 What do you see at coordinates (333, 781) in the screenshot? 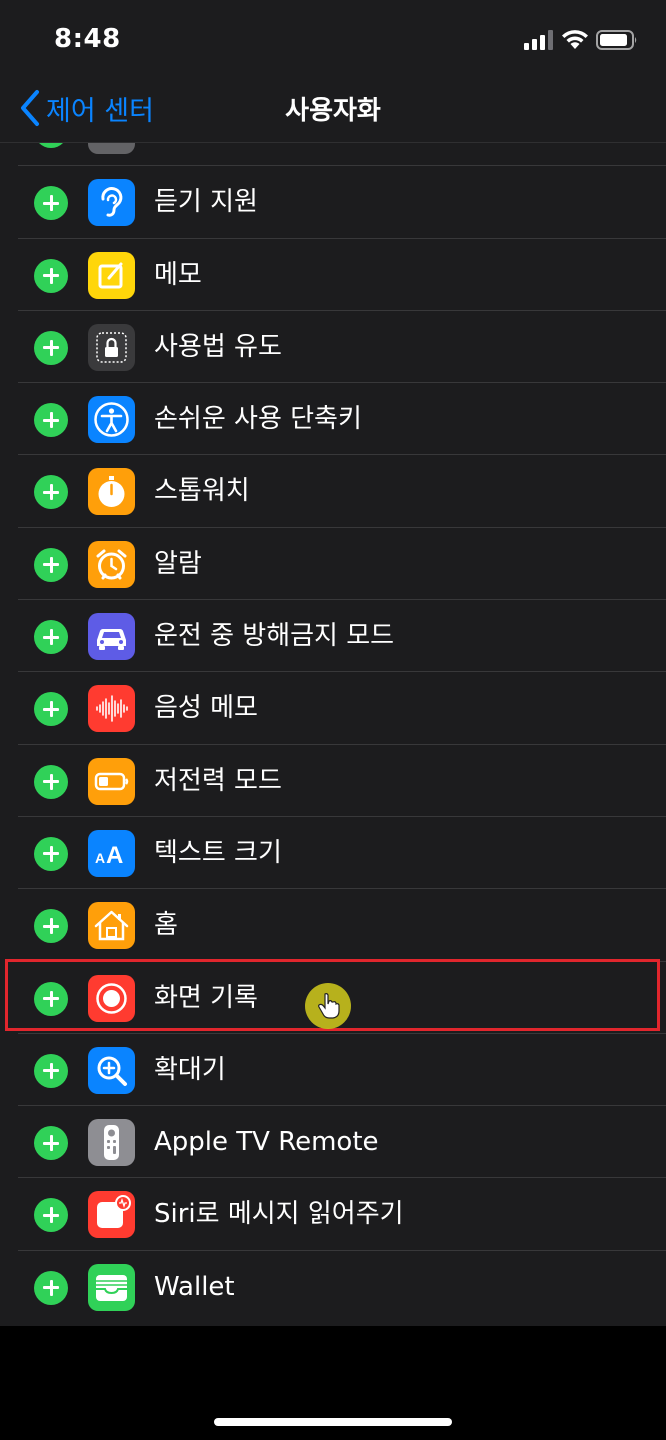
I see `list-item: 저전력 모드` at bounding box center [333, 781].